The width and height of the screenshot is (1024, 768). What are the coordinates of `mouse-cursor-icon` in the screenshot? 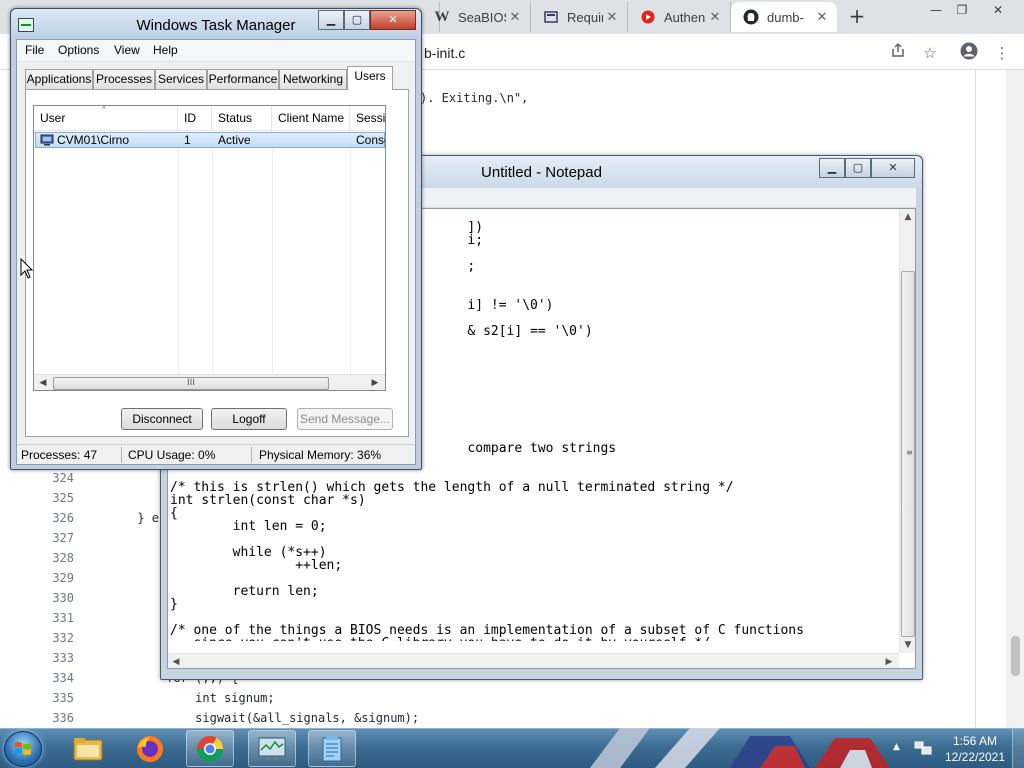 It's located at (27, 268).